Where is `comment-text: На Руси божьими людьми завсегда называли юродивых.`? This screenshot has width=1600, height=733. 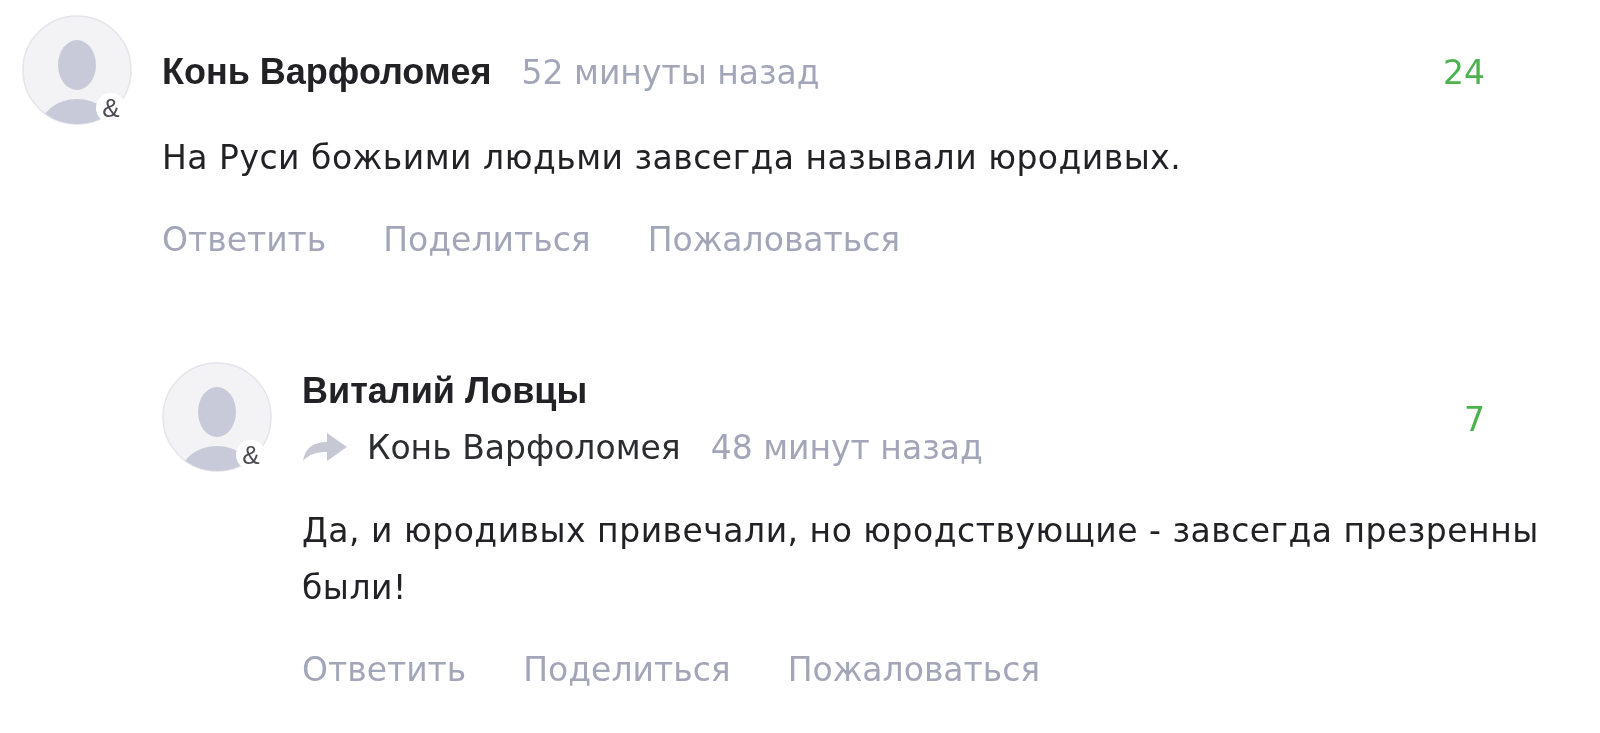 comment-text: На Руси божьими людьми завсегда называли юродивых. is located at coordinates (672, 158).